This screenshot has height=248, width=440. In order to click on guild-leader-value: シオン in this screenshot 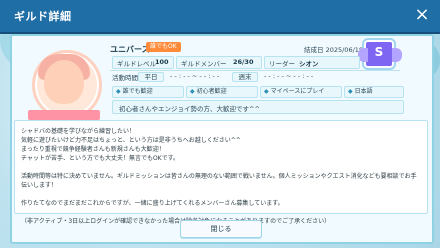, I will do `click(309, 64)`.